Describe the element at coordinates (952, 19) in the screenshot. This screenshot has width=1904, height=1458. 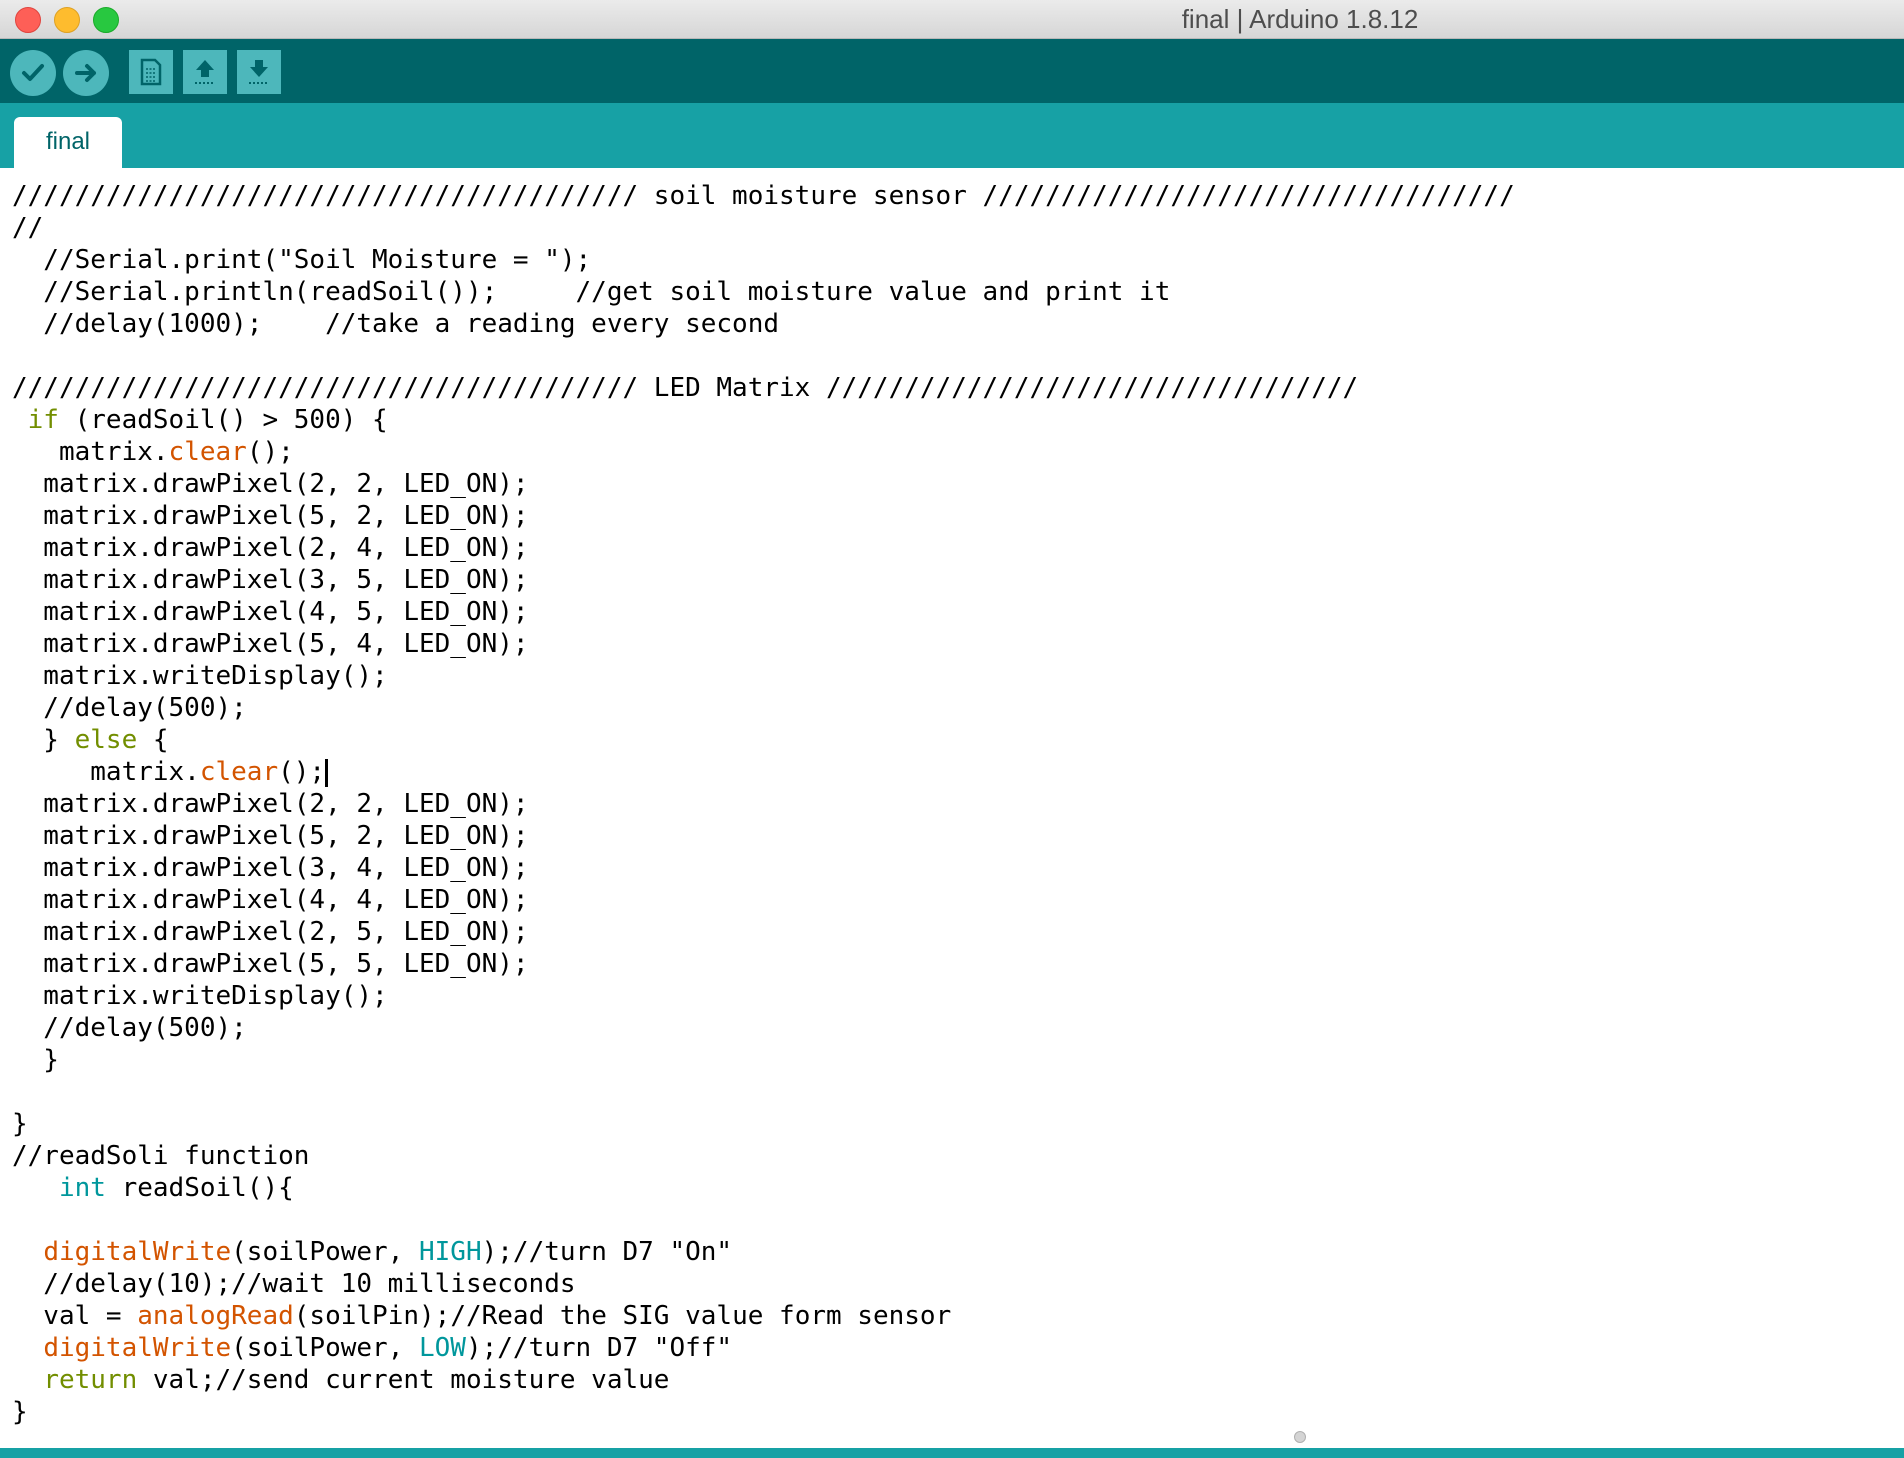
I see `title-bar: final | Arduino 1.8.12` at that location.